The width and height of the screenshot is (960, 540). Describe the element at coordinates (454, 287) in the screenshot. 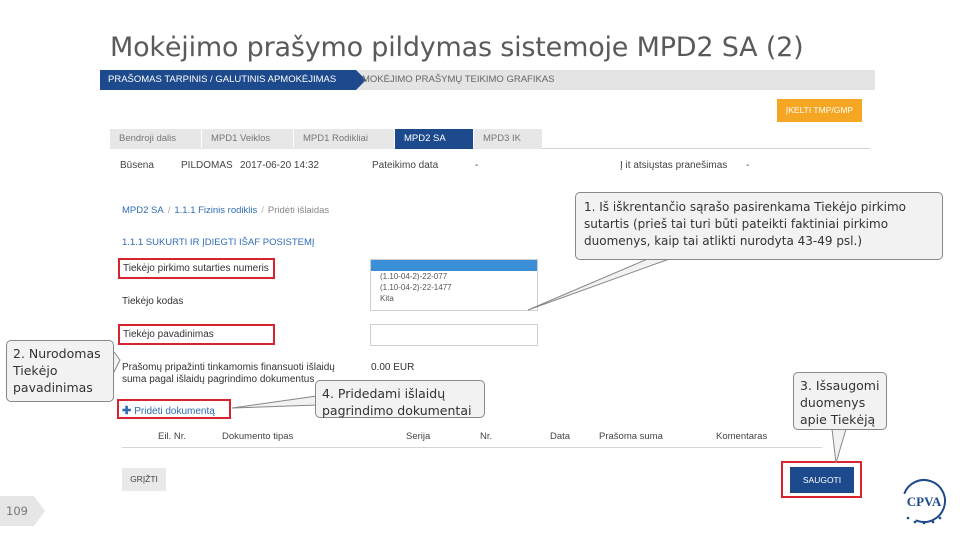

I see `dropdown-option: (1.10-04-2)-22-1477` at that location.